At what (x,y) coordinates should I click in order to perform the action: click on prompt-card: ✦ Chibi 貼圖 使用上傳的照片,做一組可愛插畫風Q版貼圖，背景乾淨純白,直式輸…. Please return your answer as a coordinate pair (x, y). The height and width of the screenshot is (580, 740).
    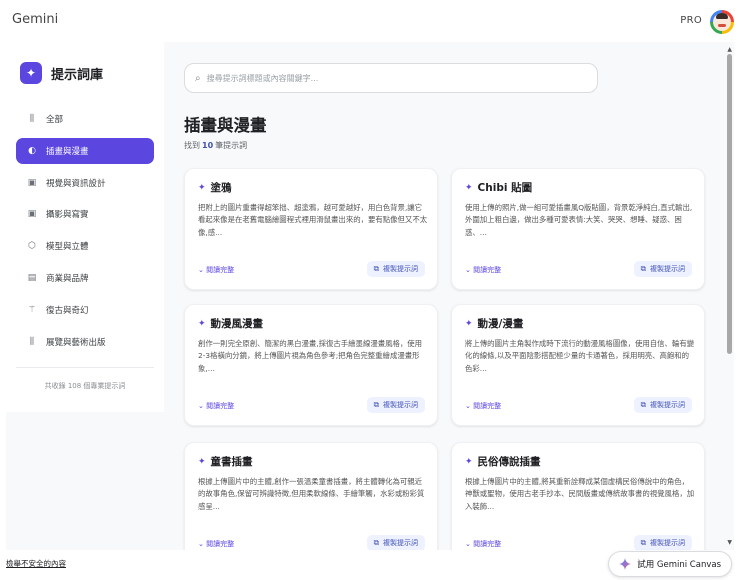
    Looking at the image, I should click on (578, 229).